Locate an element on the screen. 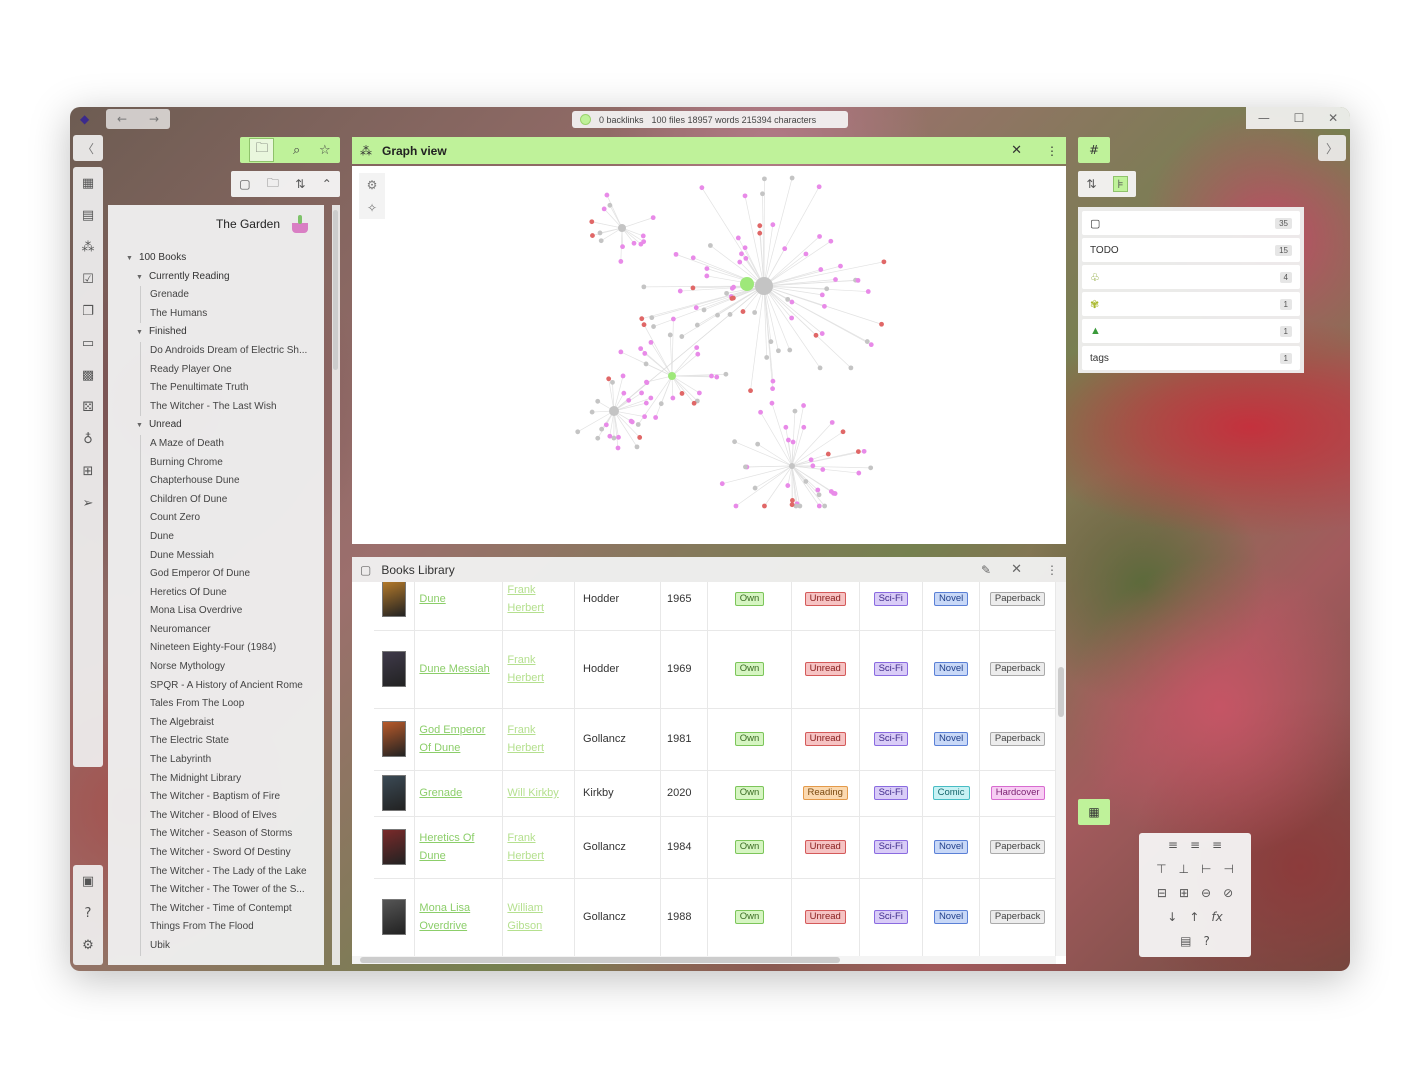  sort-descending-icon: ↑ is located at coordinates (1194, 917).